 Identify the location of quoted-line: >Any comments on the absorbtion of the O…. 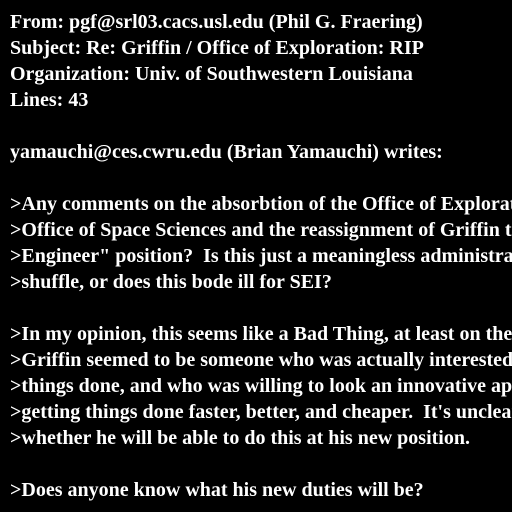
(261, 204).